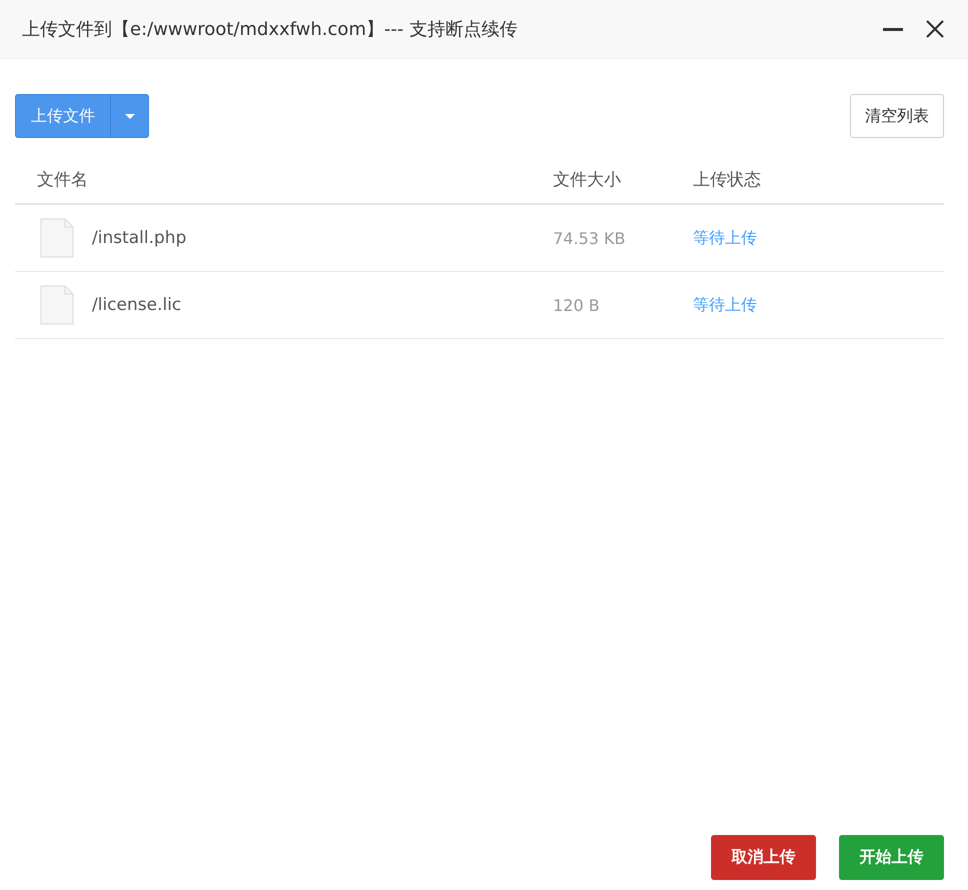 The image size is (968, 890). I want to click on close-button, so click(935, 29).